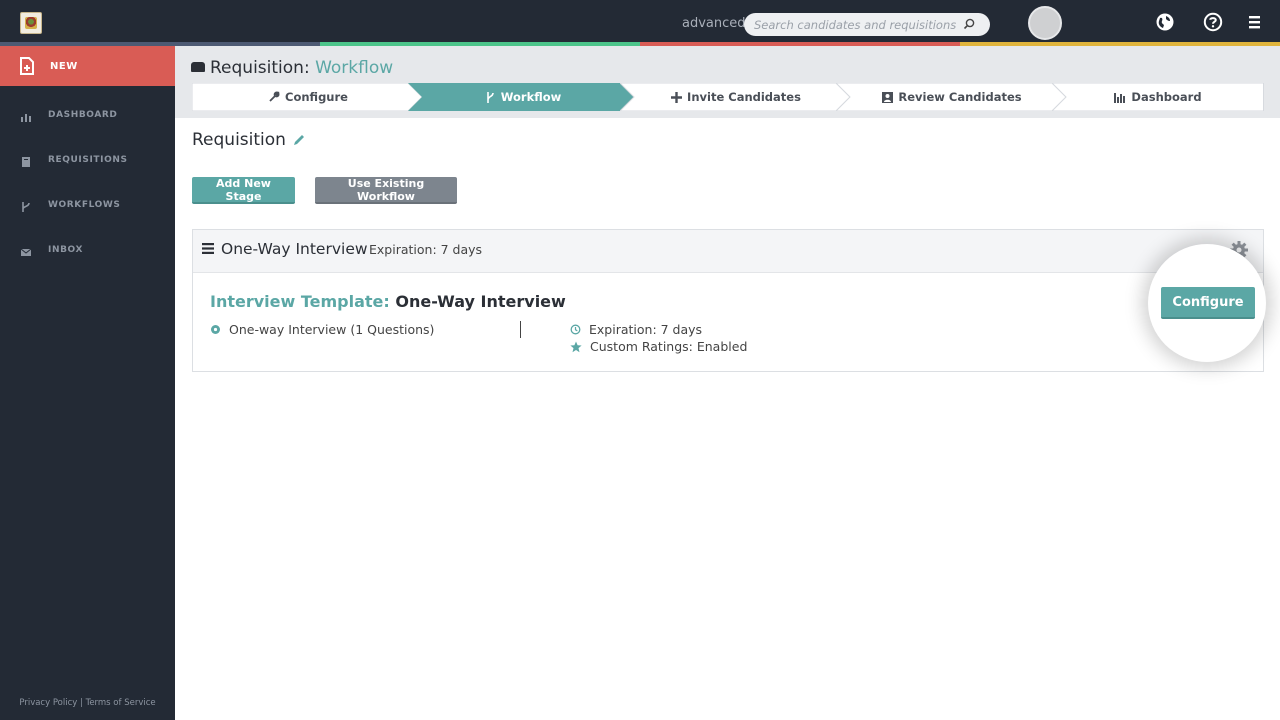 The width and height of the screenshot is (1280, 720). I want to click on interview-template-title: Interview Template: One-Way Interview, so click(388, 301).